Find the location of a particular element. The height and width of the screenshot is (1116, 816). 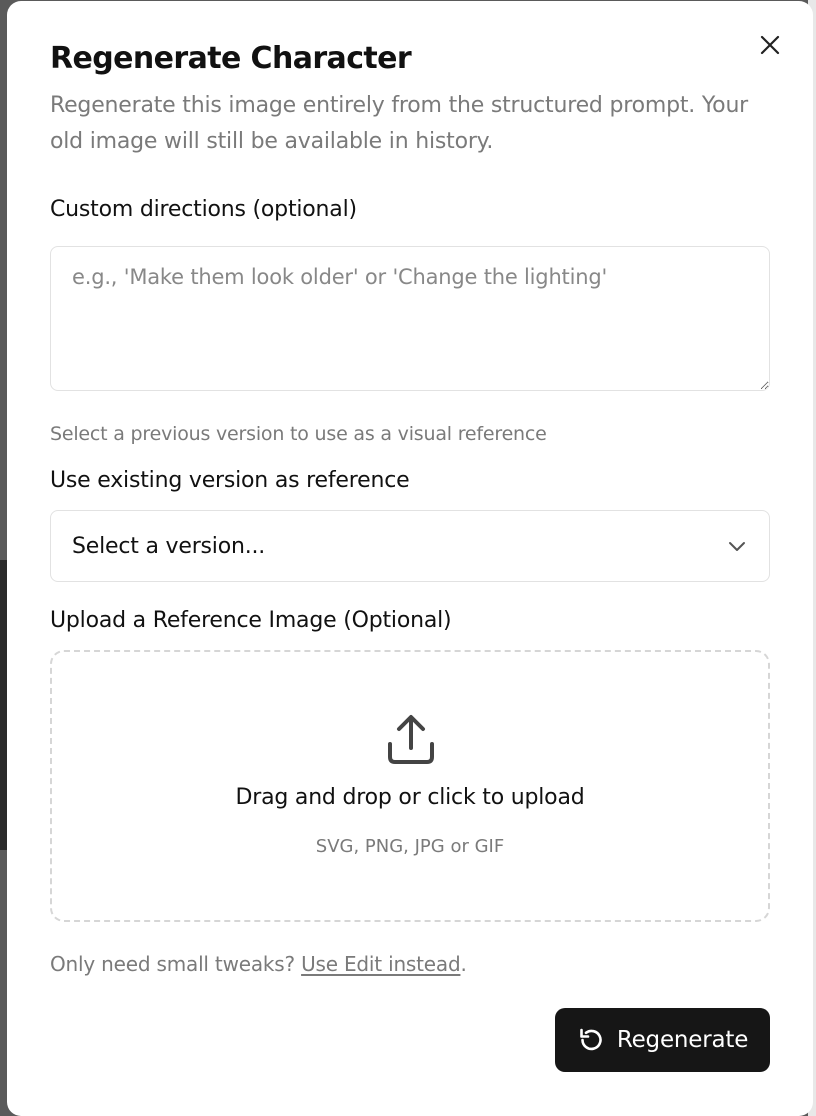

close-icon is located at coordinates (770, 45).